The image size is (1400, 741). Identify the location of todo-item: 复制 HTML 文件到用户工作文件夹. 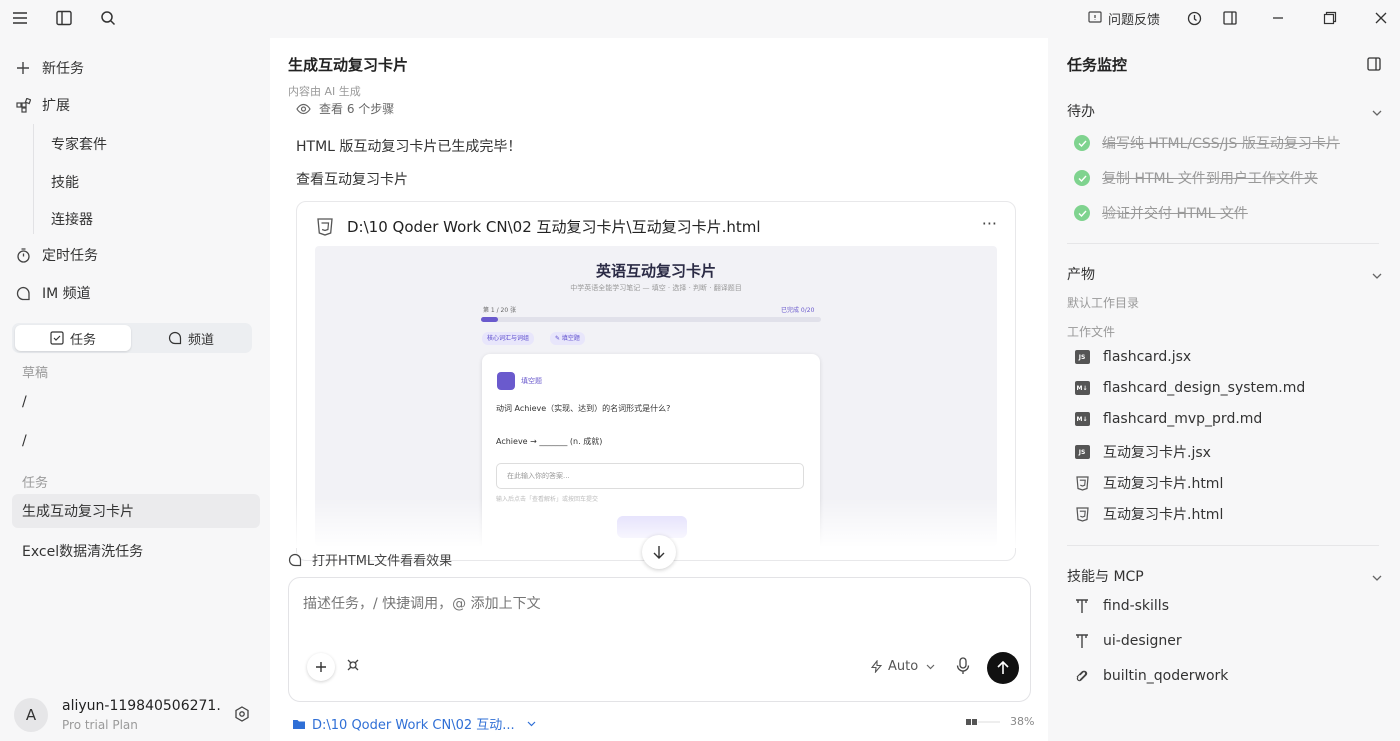
(1196, 178).